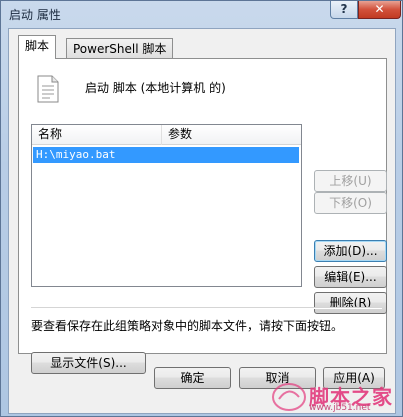 This screenshot has height=417, width=403. I want to click on window-title: 启动 属性, so click(35, 15).